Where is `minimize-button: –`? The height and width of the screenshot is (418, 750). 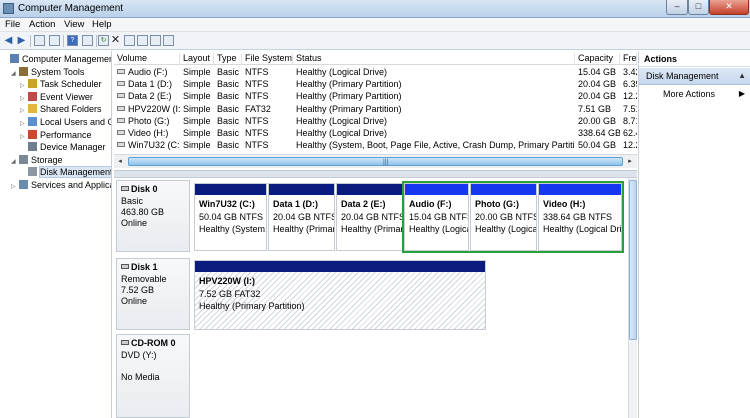 minimize-button: – is located at coordinates (677, 7).